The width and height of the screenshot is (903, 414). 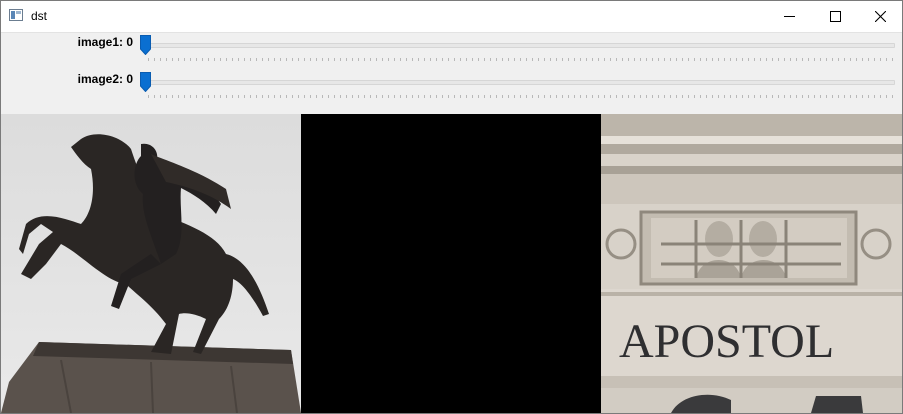 I want to click on close-icon, so click(x=880, y=16).